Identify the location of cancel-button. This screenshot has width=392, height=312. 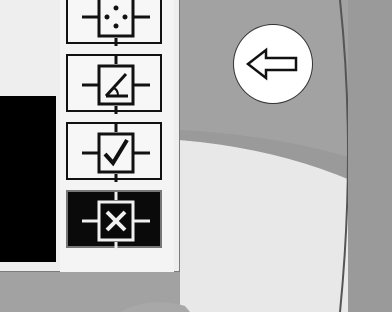
(114, 220).